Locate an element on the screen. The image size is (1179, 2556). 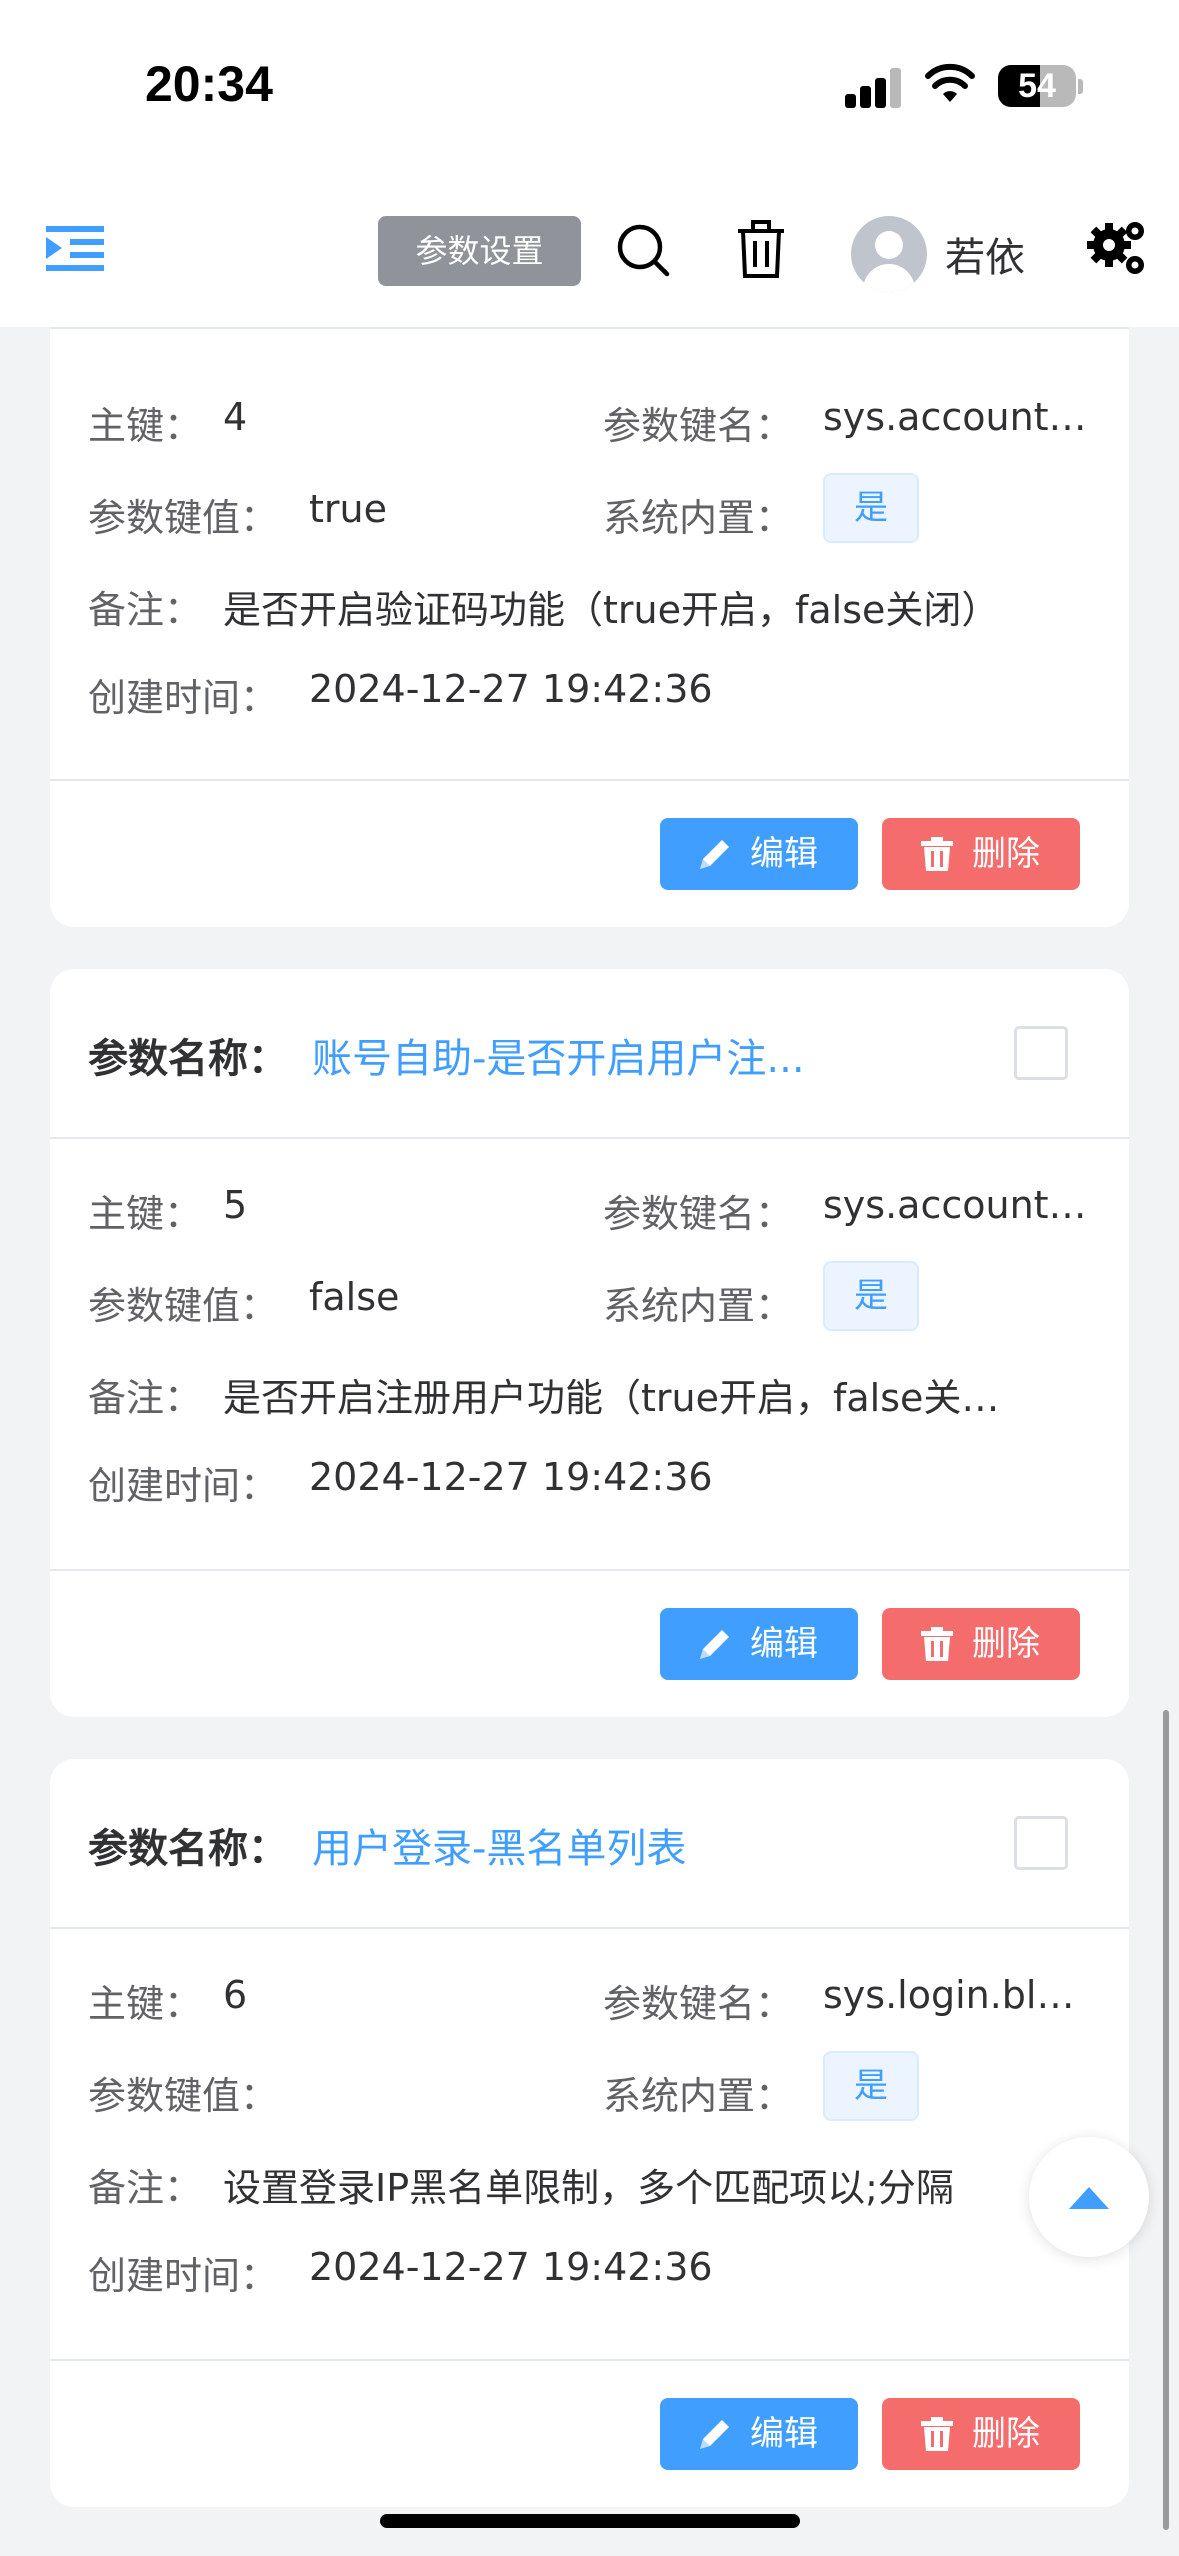
id-value: 6 is located at coordinates (235, 1995).